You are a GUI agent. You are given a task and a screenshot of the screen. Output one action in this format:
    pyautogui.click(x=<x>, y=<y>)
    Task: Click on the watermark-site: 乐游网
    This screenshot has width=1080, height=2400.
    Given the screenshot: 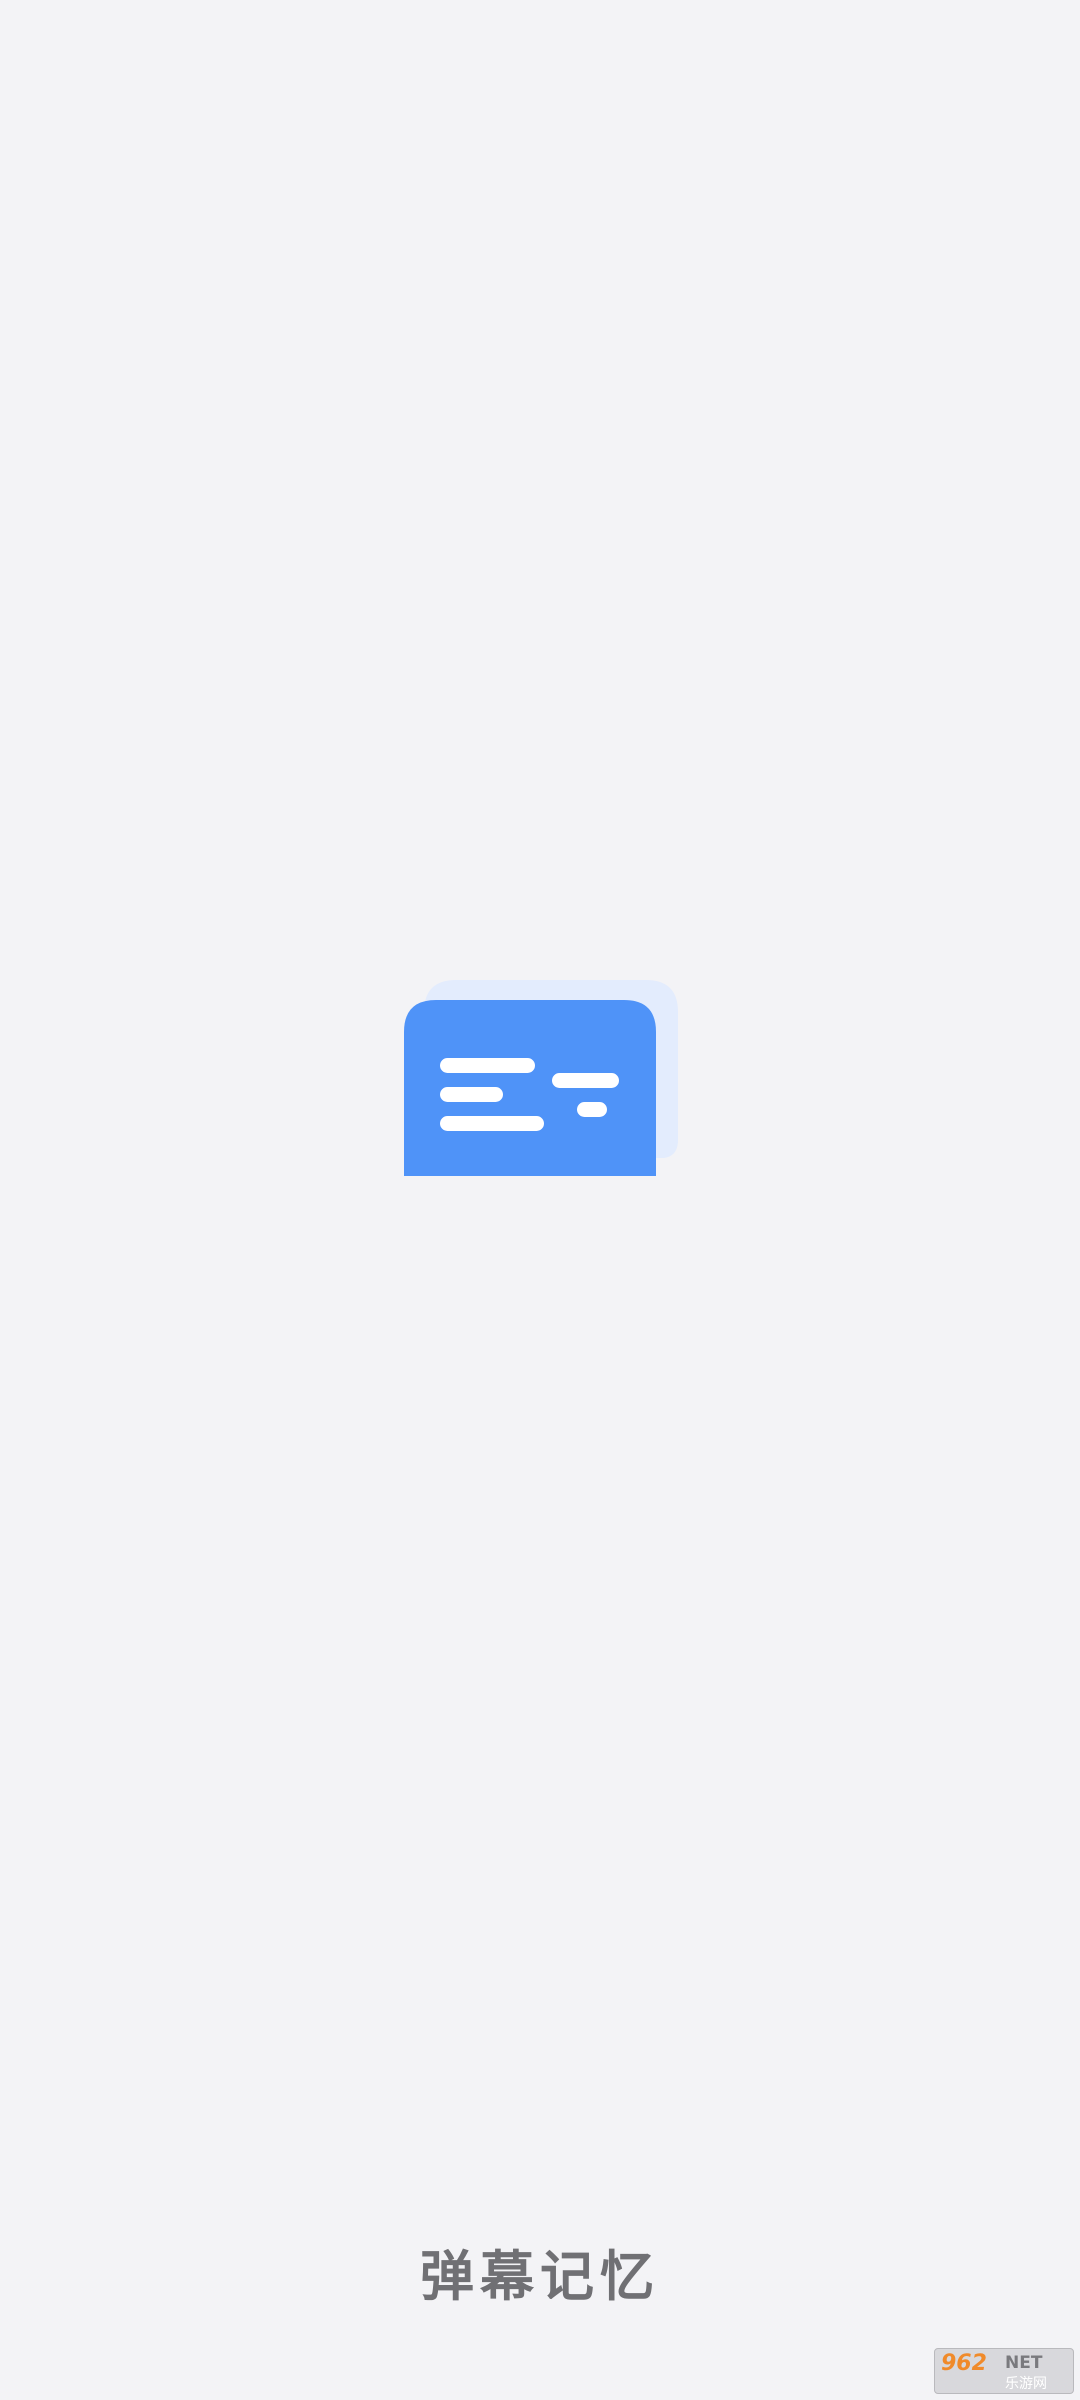 What is the action you would take?
    pyautogui.click(x=1026, y=2384)
    